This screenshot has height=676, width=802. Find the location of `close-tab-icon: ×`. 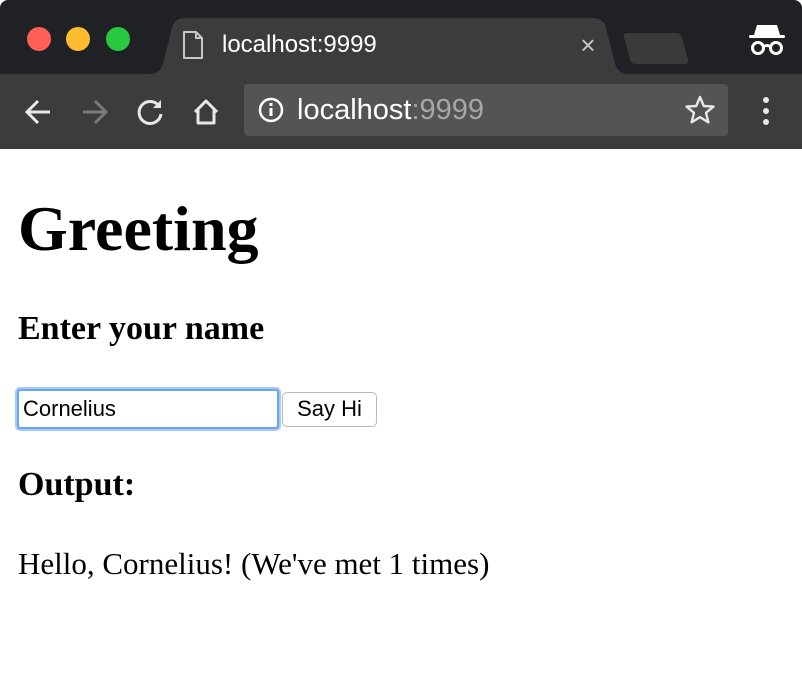

close-tab-icon: × is located at coordinates (588, 45).